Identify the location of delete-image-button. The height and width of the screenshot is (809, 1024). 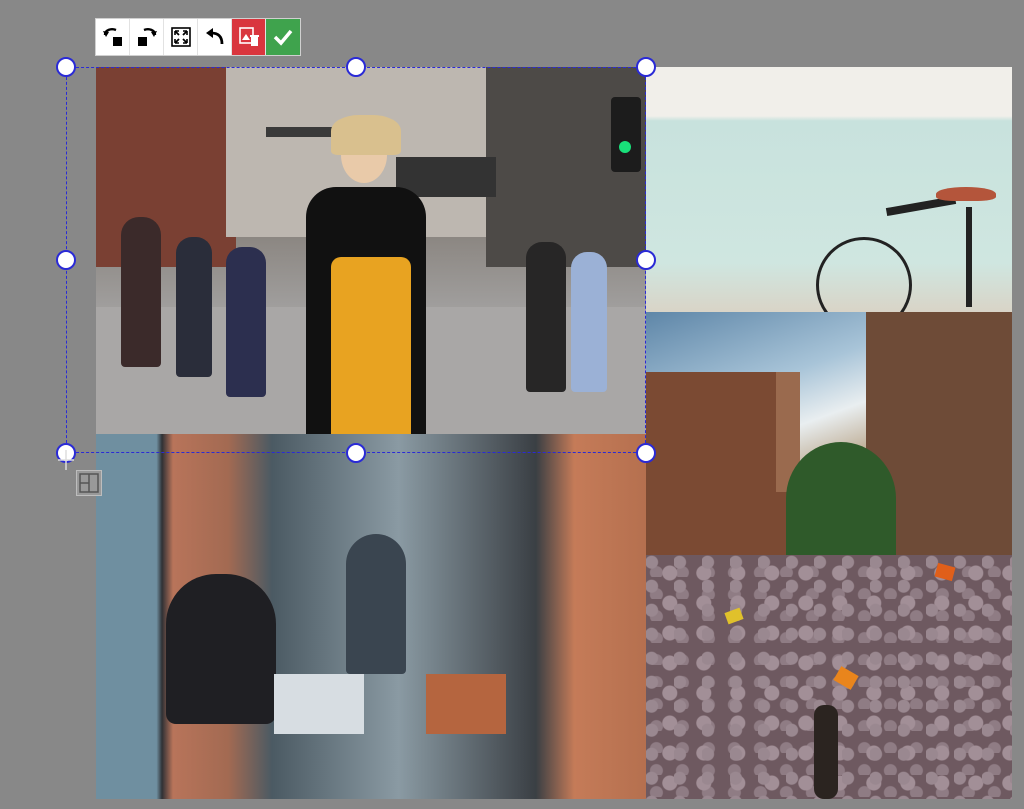
(249, 37).